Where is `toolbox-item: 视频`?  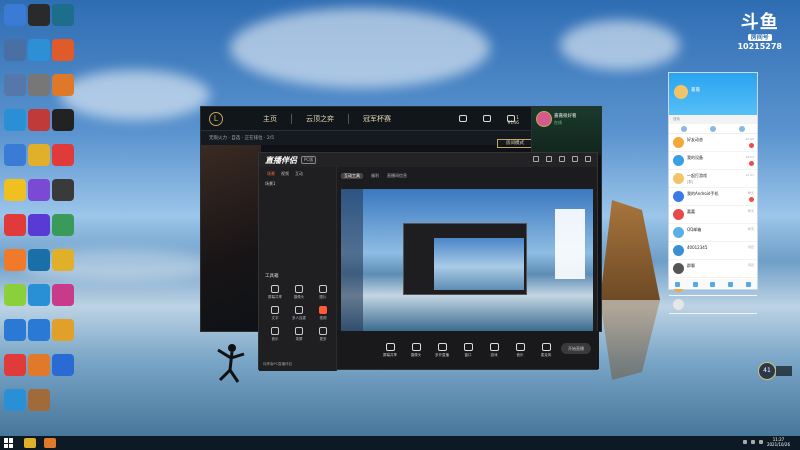
toolbox-item: 视频 is located at coordinates (323, 313).